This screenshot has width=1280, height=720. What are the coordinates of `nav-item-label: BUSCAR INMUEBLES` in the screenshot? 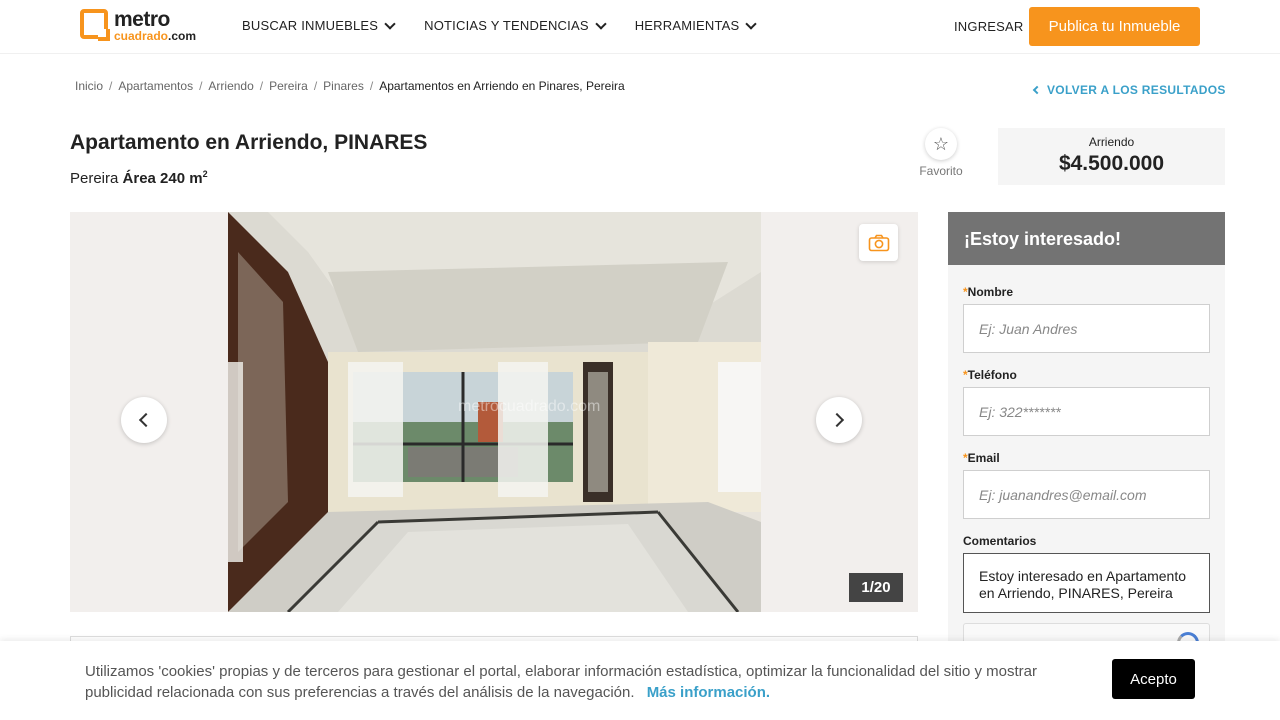 It's located at (310, 25).